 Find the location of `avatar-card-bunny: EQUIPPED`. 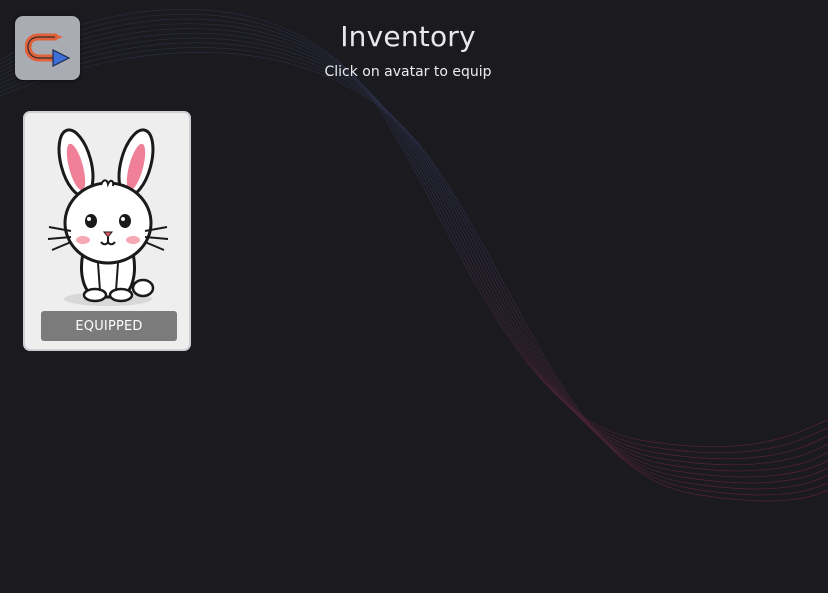

avatar-card-bunny: EQUIPPED is located at coordinates (107, 231).